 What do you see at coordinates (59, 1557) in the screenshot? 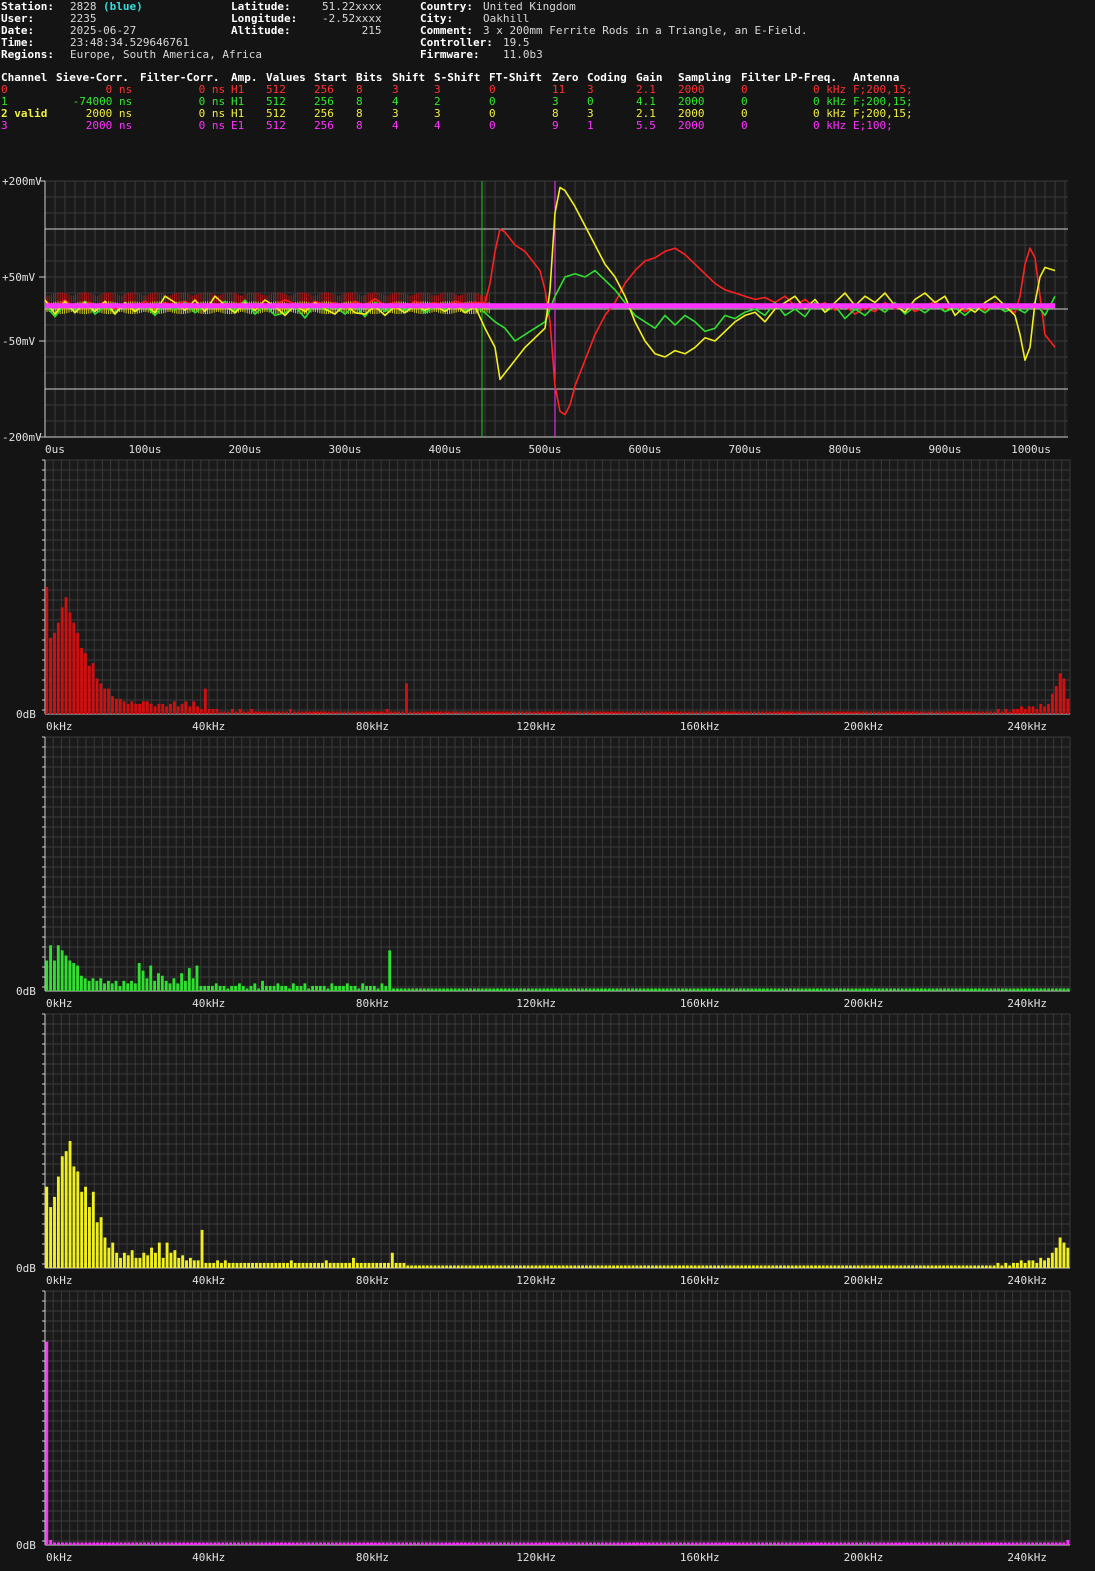
I see `x-tick-label: 0kHz` at bounding box center [59, 1557].